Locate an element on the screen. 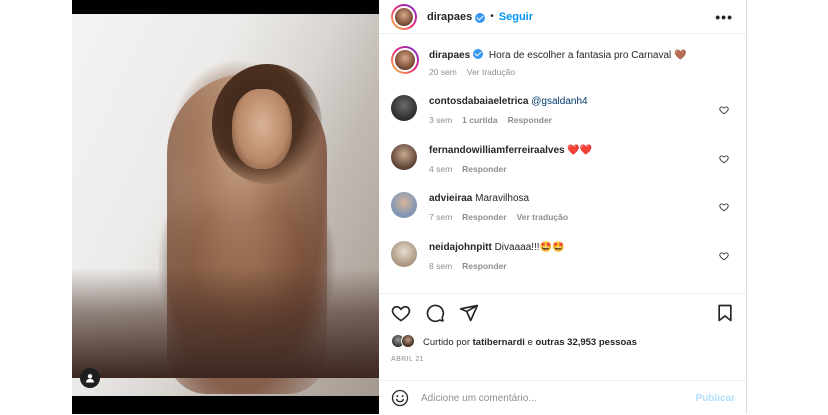 The height and width of the screenshot is (415, 828). emoji-icon is located at coordinates (400, 398).